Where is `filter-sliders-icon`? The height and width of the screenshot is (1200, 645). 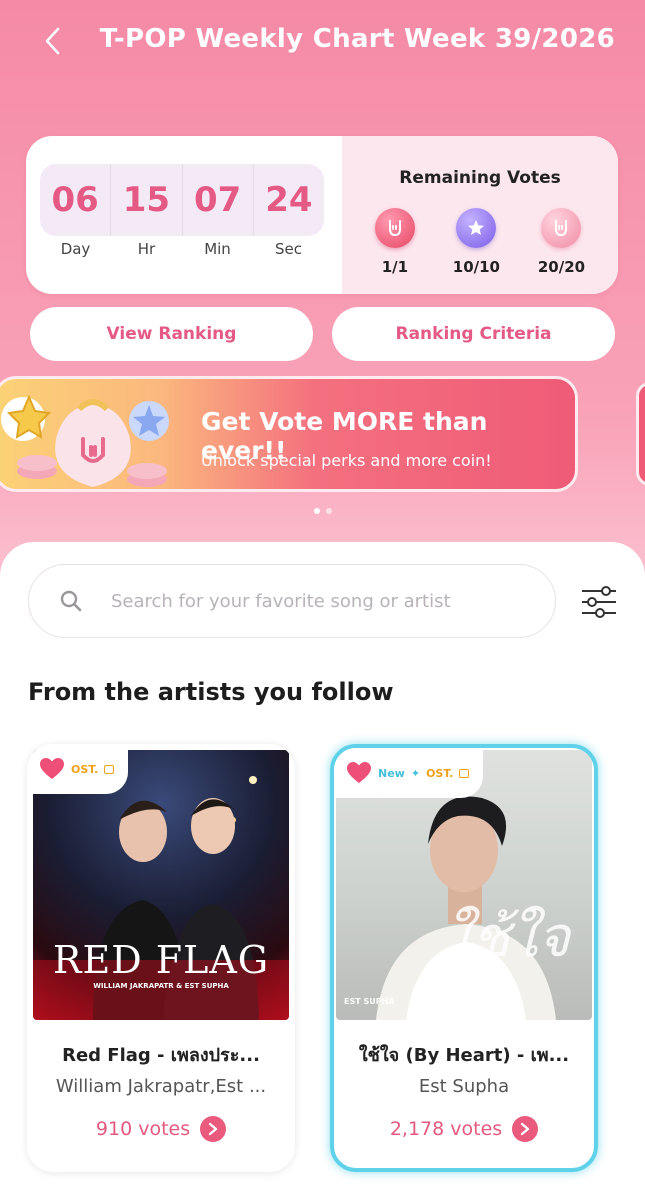
filter-sliders-icon is located at coordinates (599, 602).